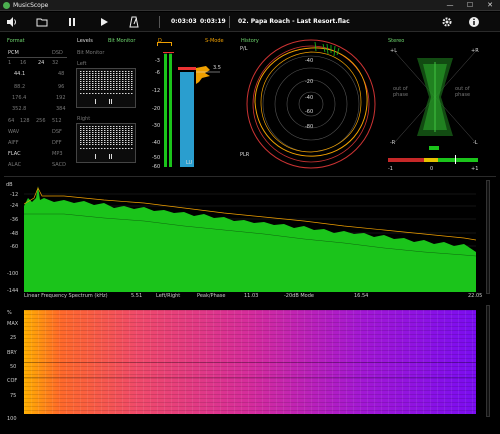 This screenshot has width=500, height=434. Describe the element at coordinates (213, 21) in the screenshot. I see `duration-time: 0:03:19` at that location.